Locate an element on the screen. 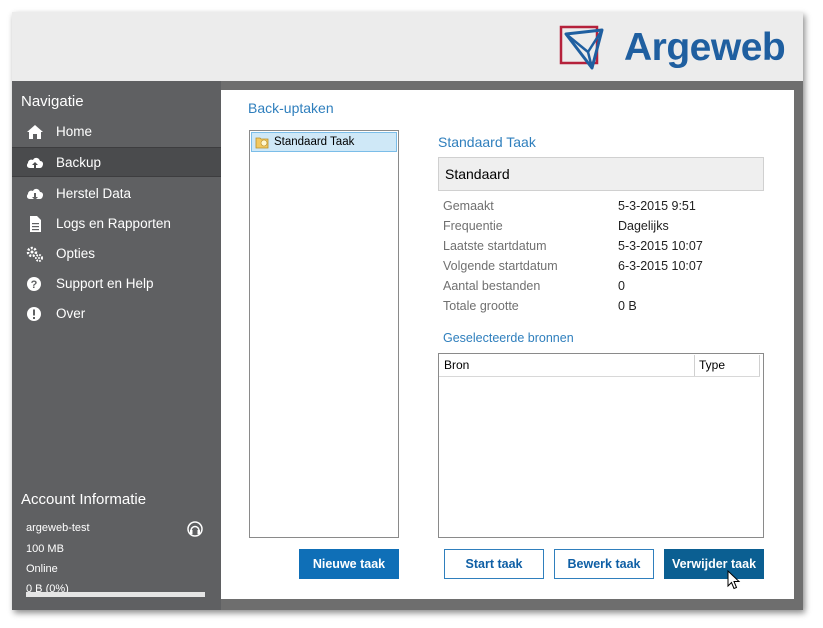  sidebar-item-opties: Opties is located at coordinates (116, 254).